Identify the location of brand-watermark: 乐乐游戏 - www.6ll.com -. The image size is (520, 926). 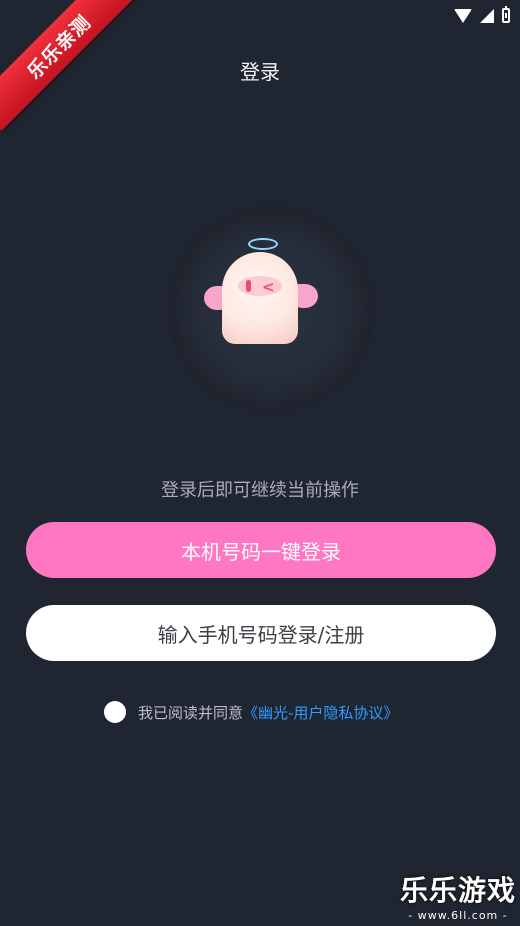
(458, 895).